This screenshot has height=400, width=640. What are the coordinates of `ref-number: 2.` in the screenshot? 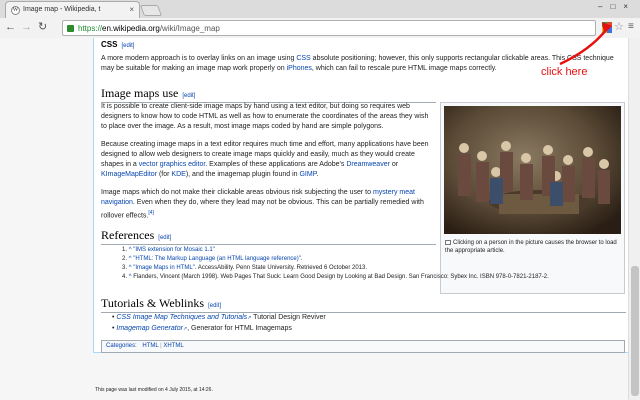 It's located at (125, 259).